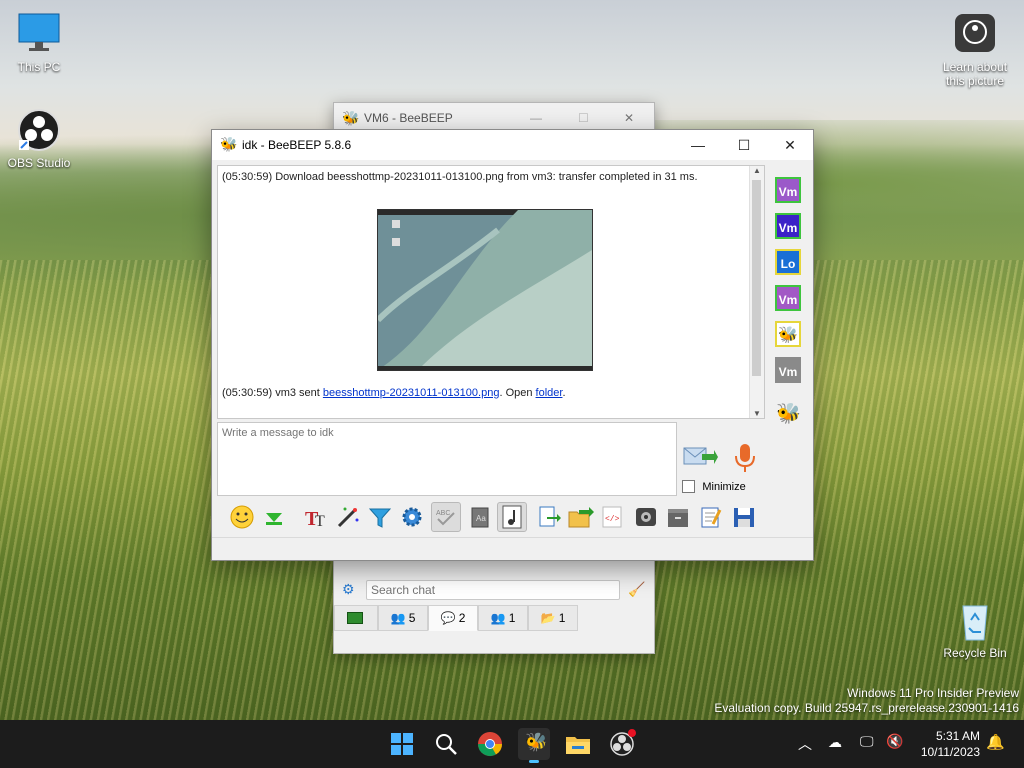  What do you see at coordinates (512, 145) in the screenshot?
I see `window-titlebar: 🐝 idk - BeeBEEP 5.8.6 — ☐ ✕` at bounding box center [512, 145].